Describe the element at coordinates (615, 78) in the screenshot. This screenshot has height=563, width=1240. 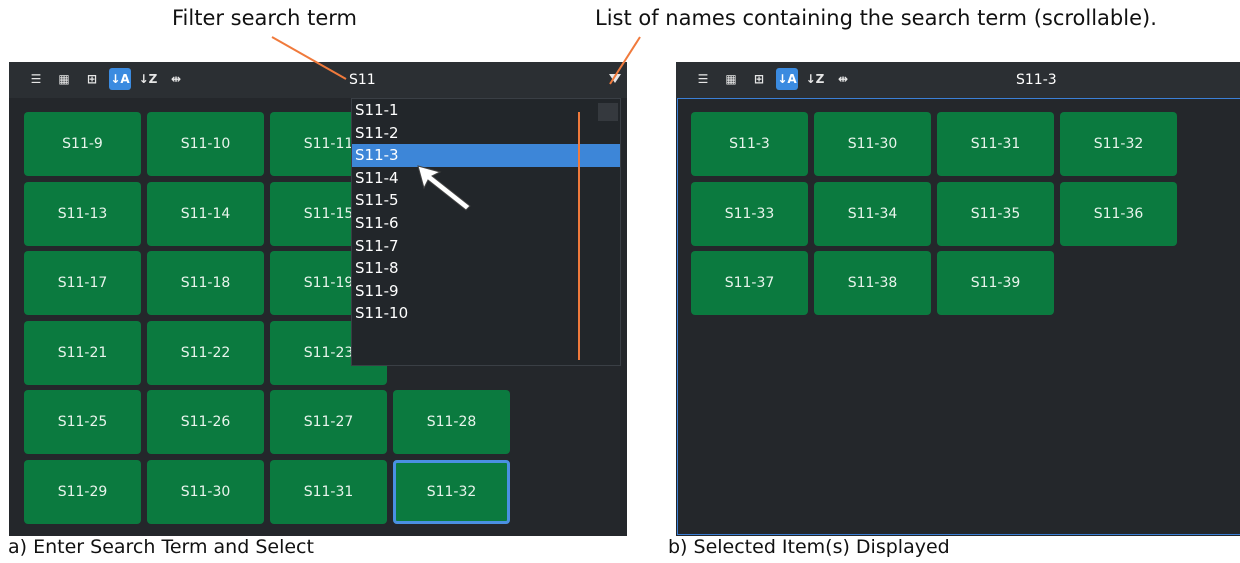
I see `filter-icon` at that location.